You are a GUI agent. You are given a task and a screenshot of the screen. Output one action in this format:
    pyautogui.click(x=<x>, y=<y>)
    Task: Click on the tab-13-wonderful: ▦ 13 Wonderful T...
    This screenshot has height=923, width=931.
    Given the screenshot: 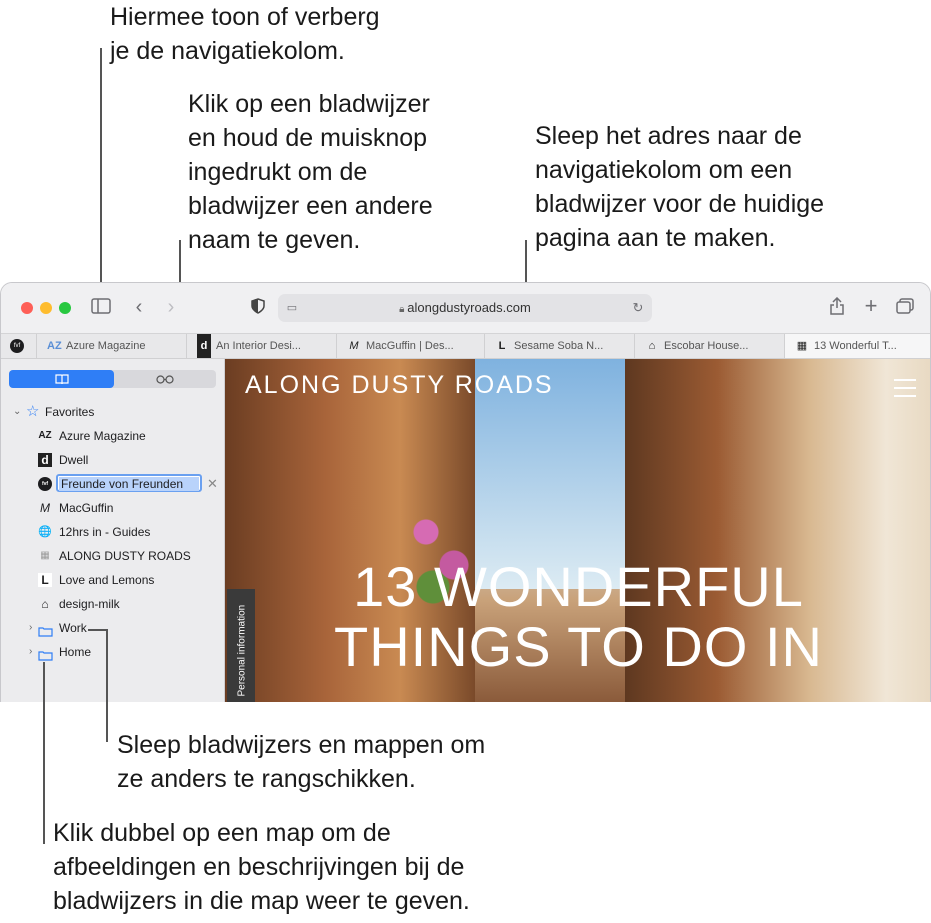 What is the action you would take?
    pyautogui.click(x=857, y=346)
    